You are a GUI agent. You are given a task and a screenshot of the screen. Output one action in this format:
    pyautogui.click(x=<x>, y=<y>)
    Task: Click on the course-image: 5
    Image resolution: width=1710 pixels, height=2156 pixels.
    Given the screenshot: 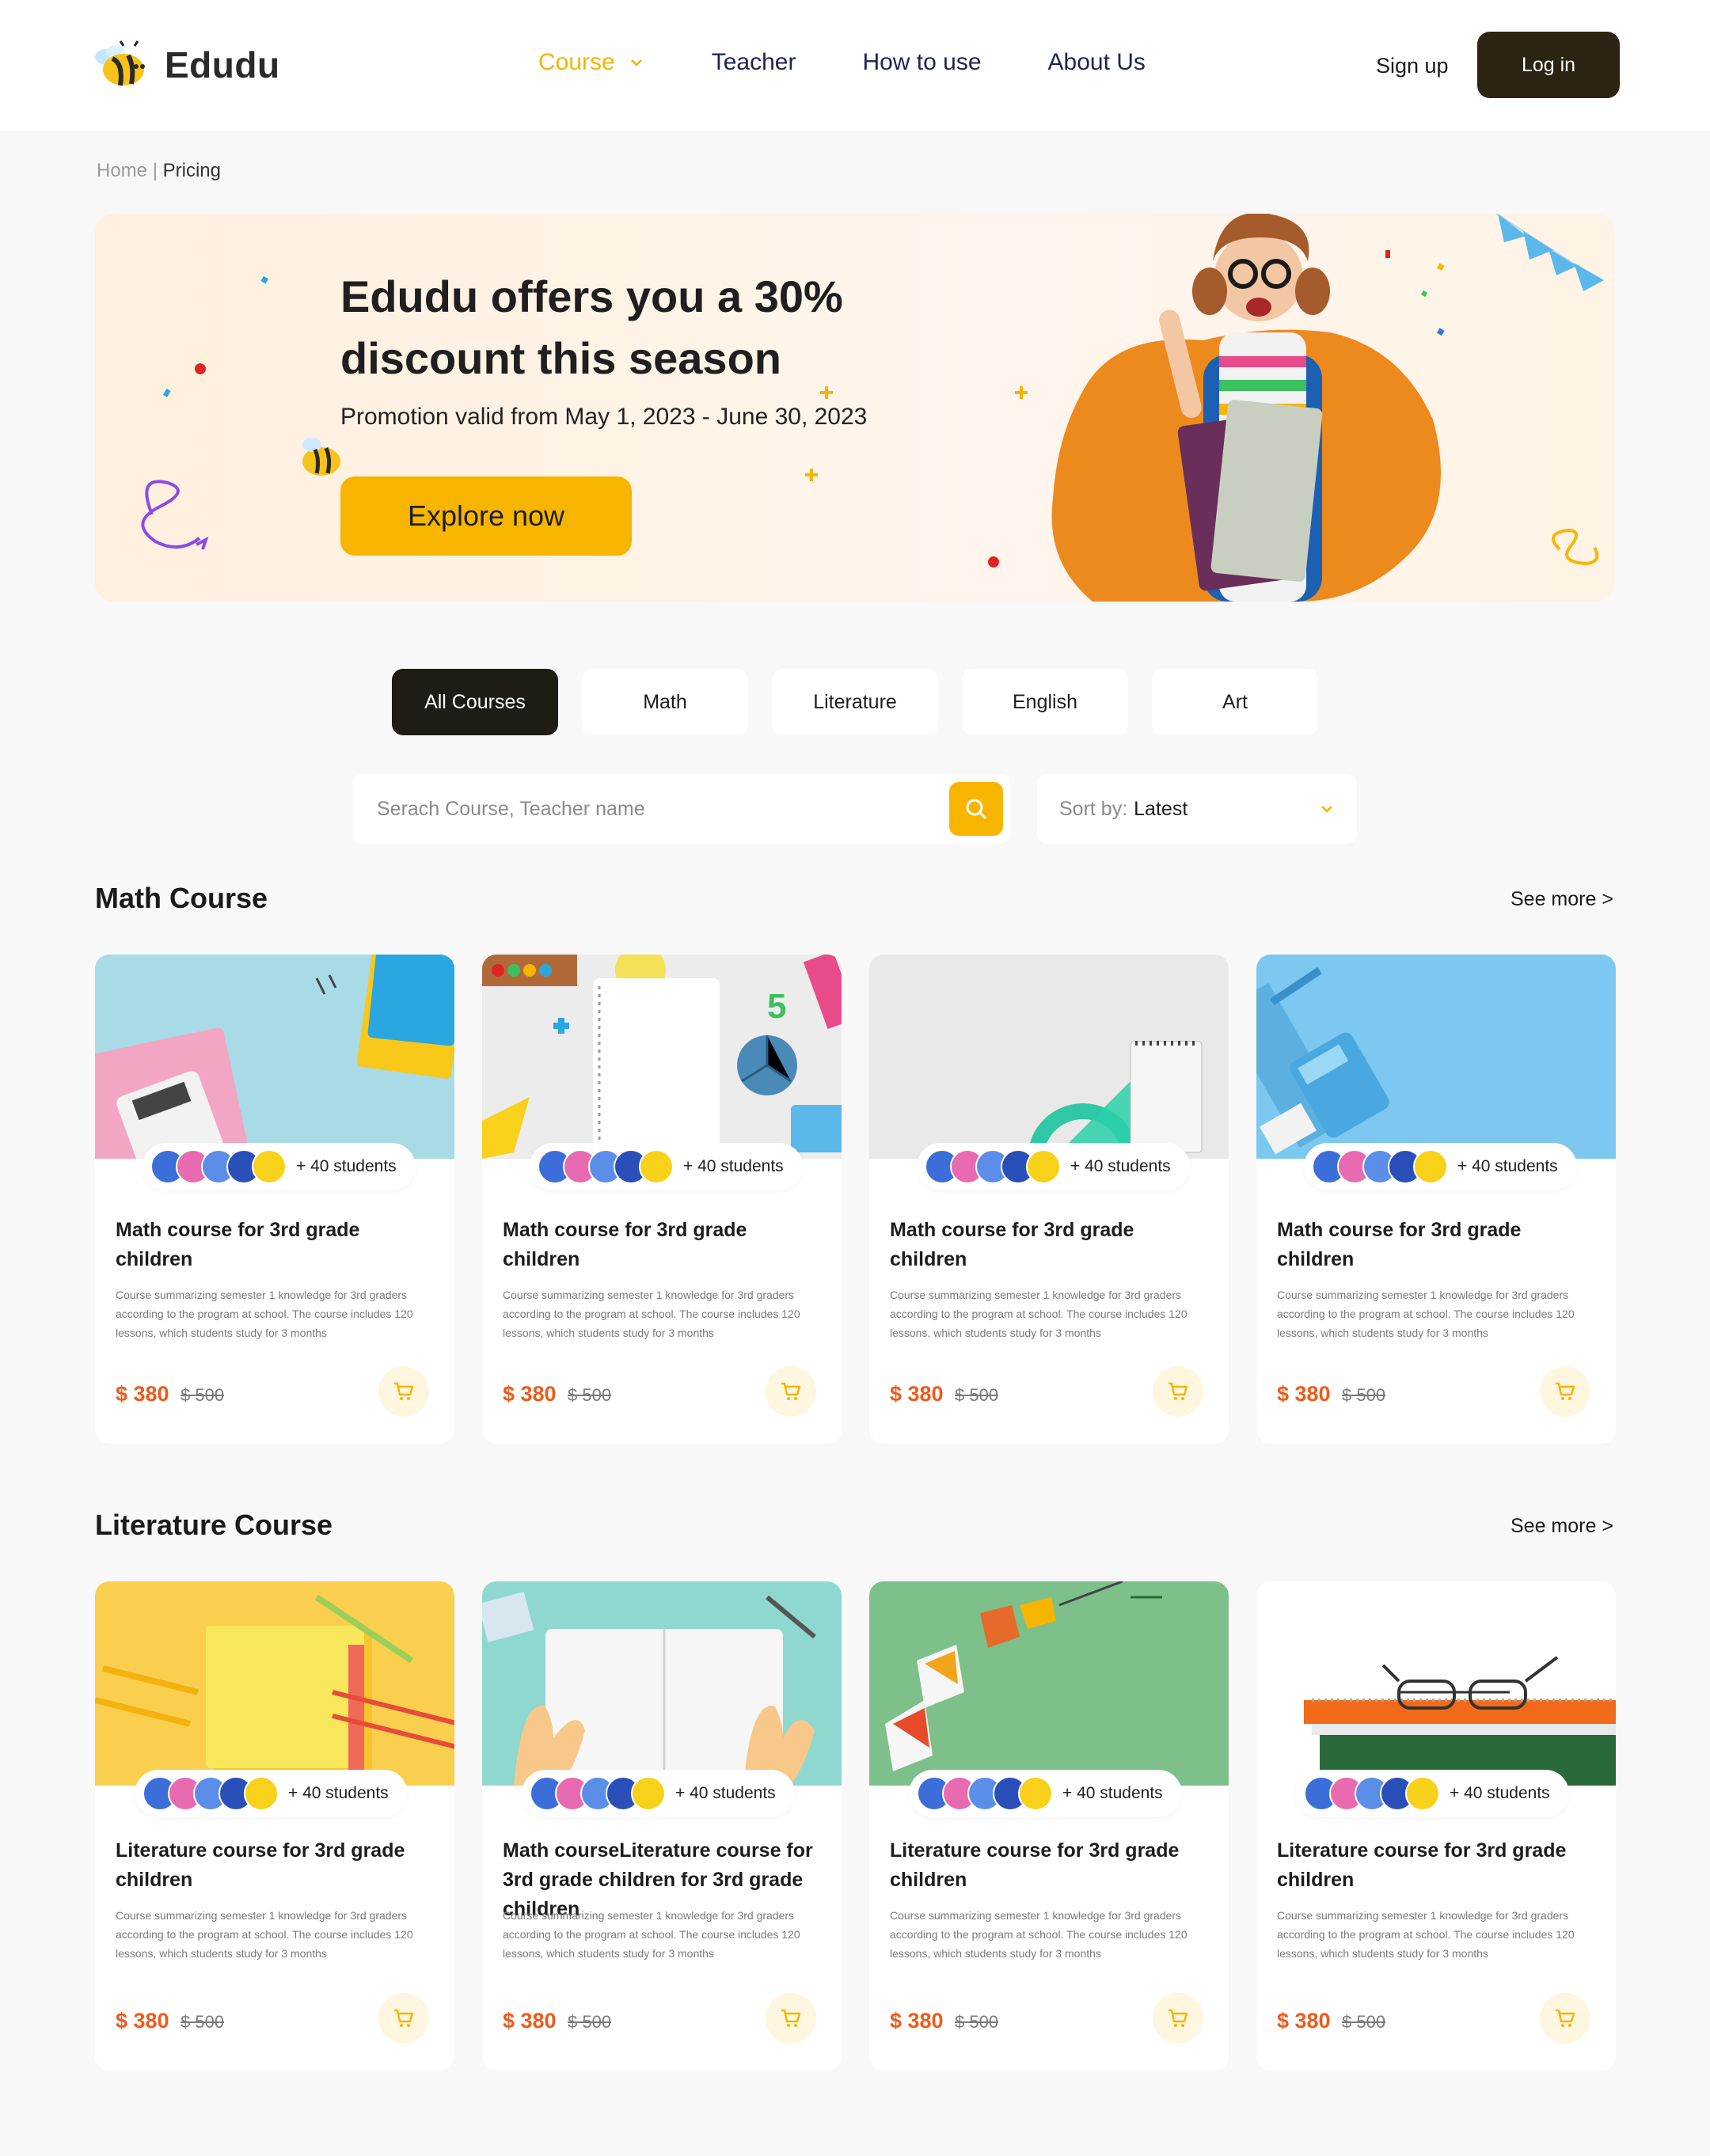 What is the action you would take?
    pyautogui.click(x=662, y=1057)
    